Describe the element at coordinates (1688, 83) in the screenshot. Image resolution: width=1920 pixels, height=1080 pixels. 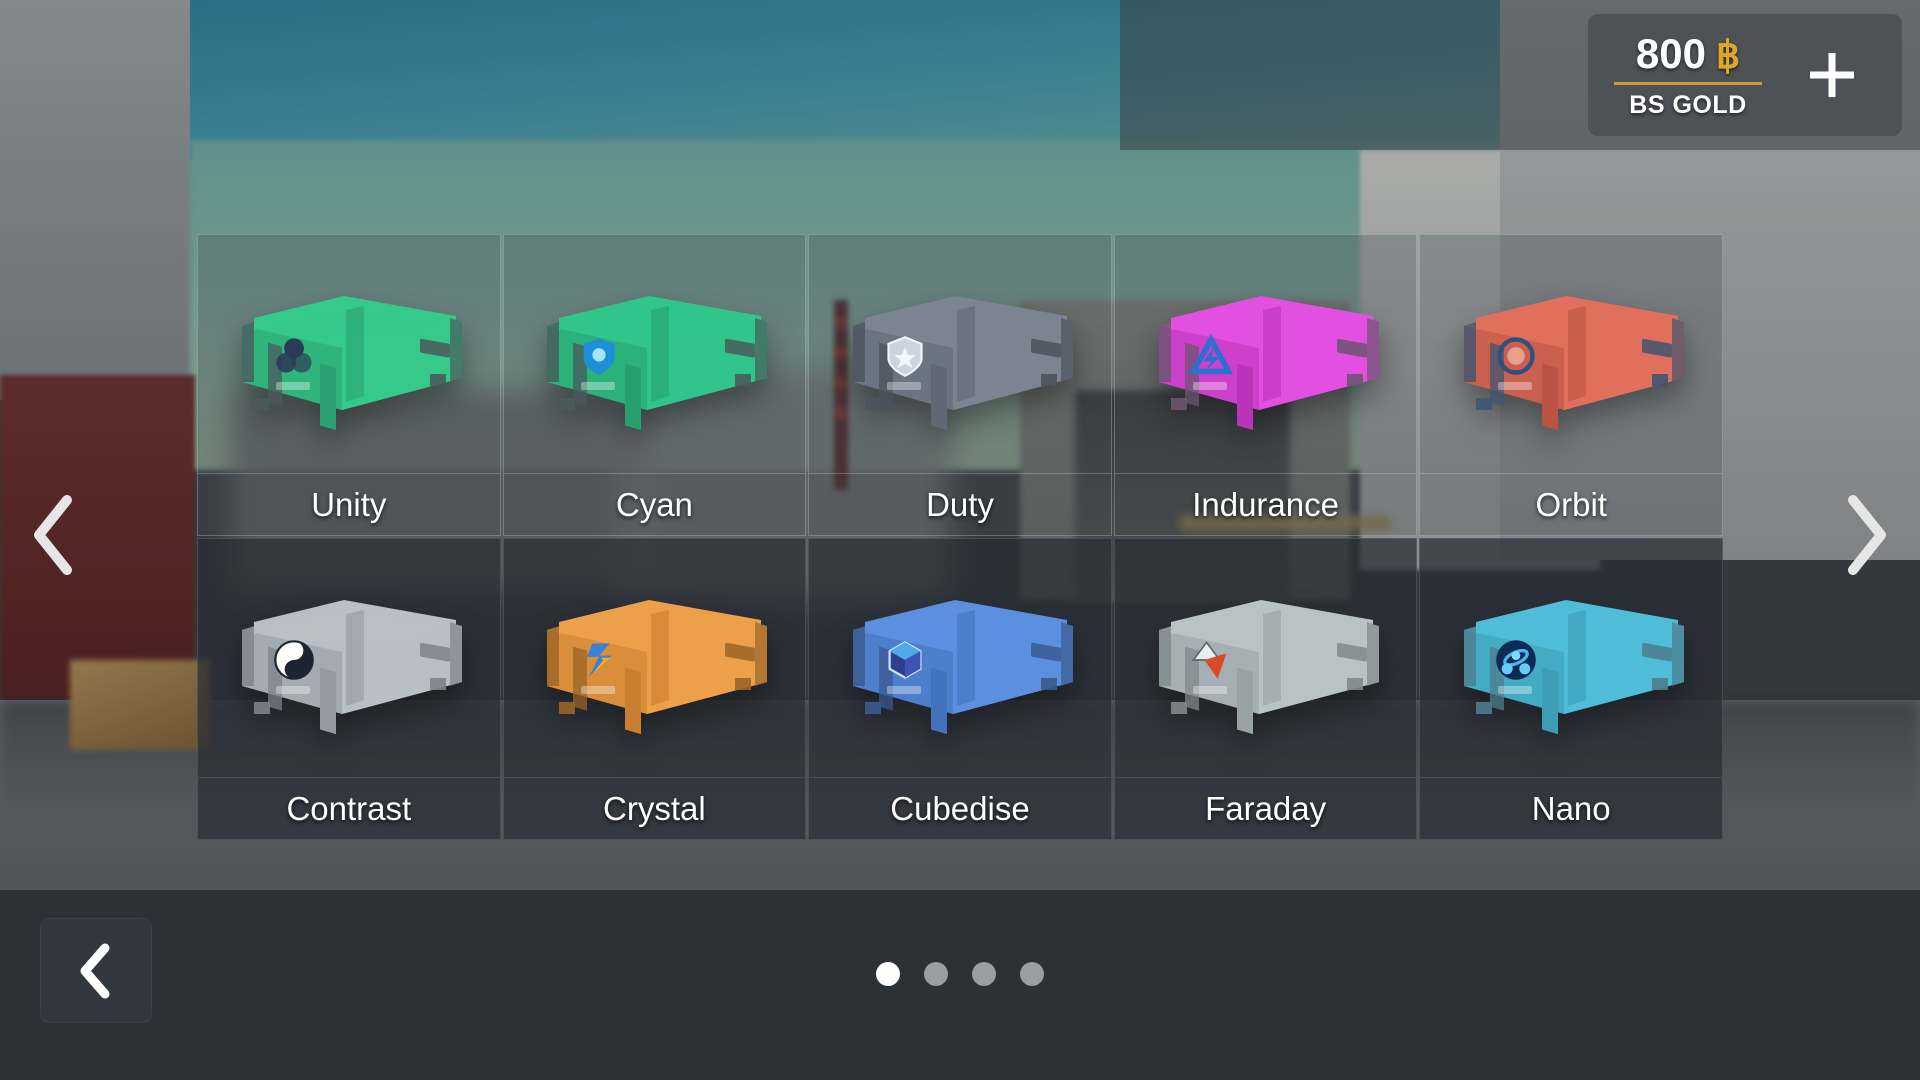
I see `currency-divider` at that location.